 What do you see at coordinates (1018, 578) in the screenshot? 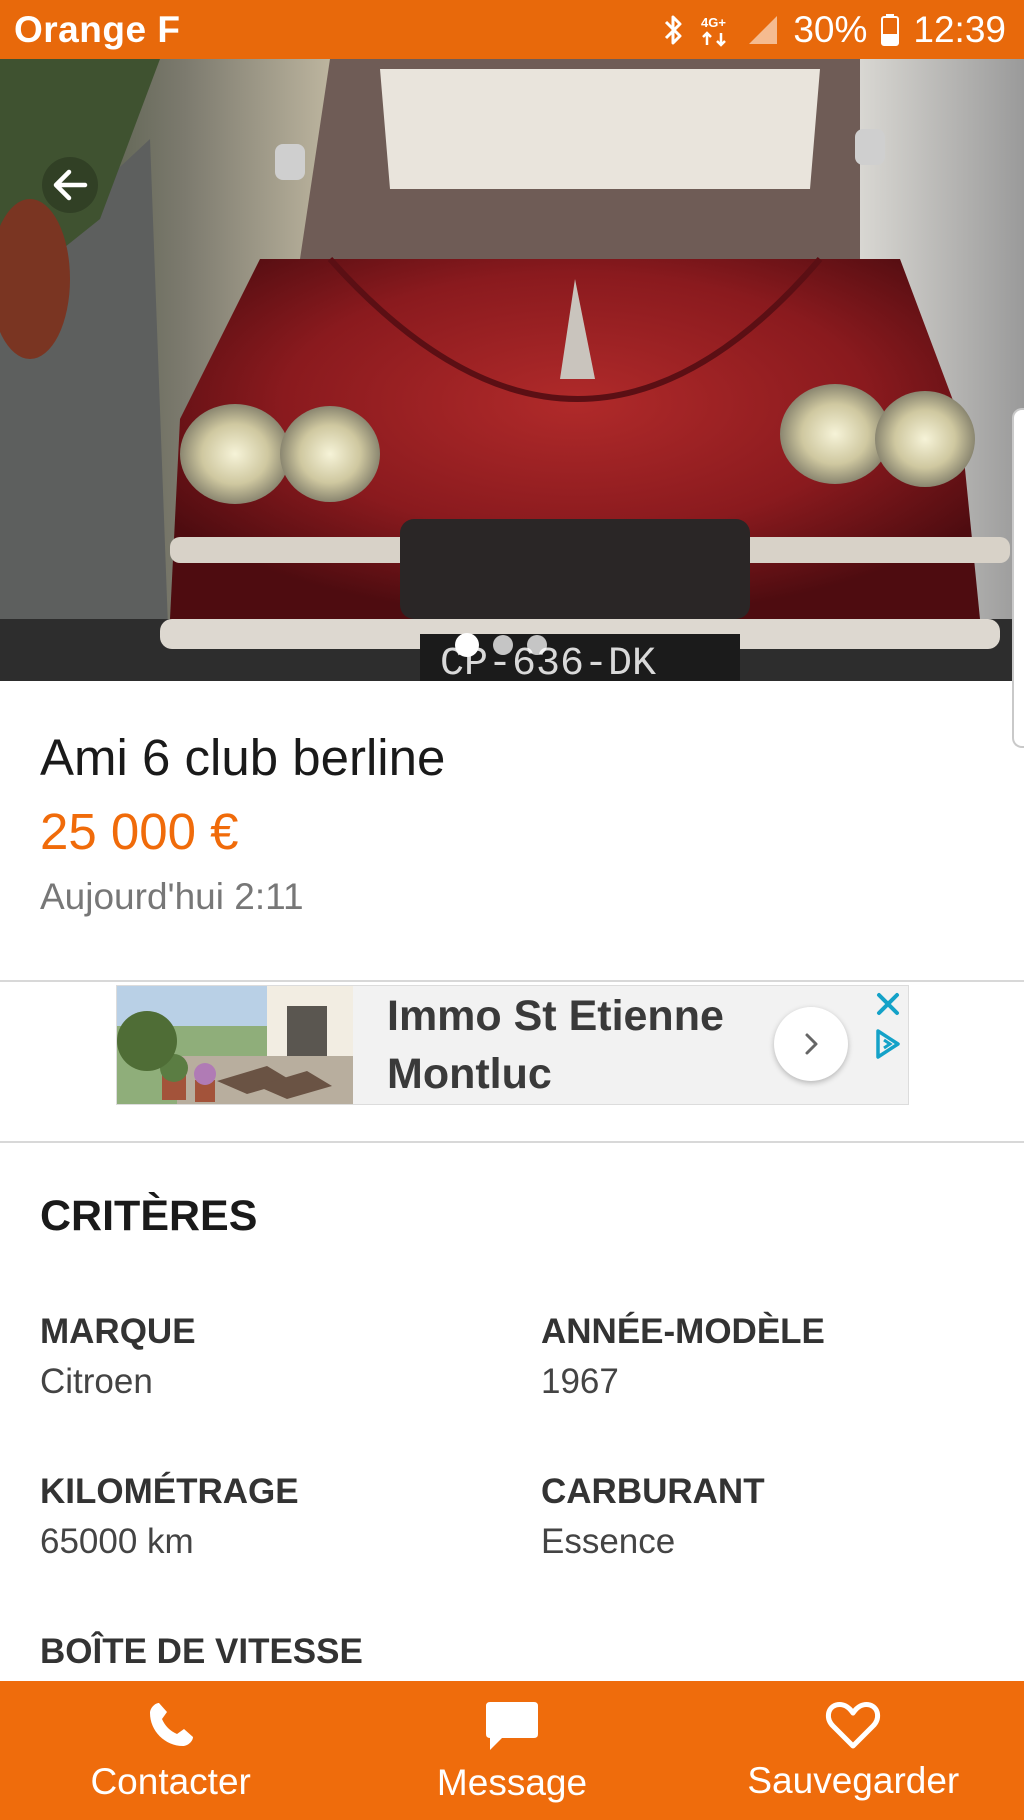
I see `scroll-handle` at bounding box center [1018, 578].